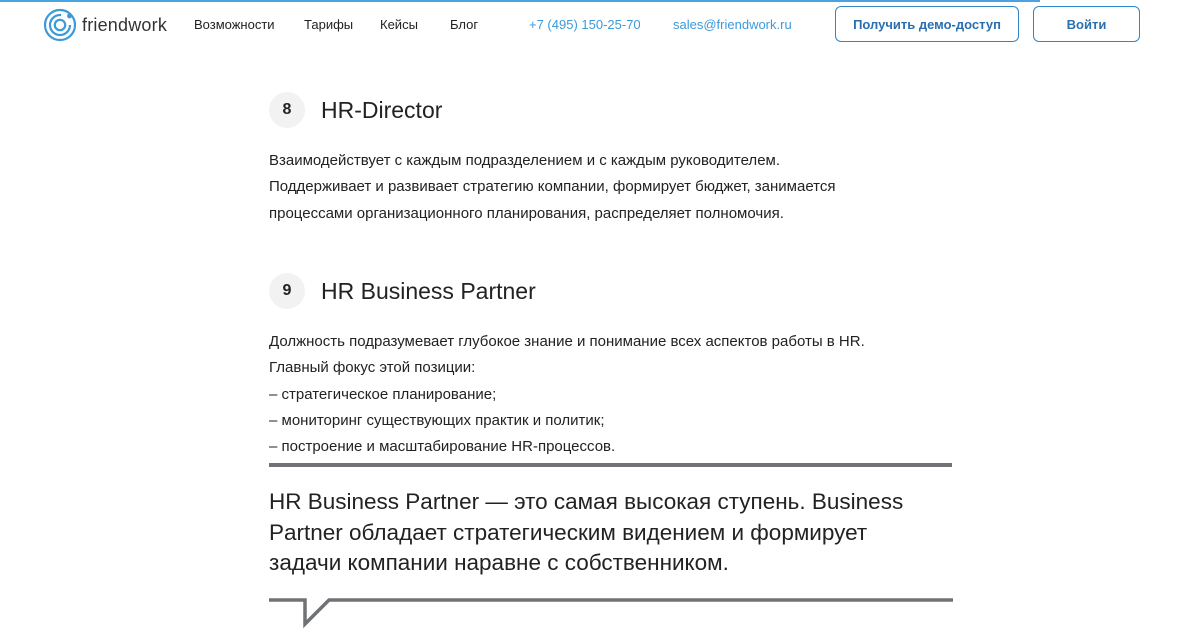 The width and height of the screenshot is (1199, 637). I want to click on login-button: Войти, so click(1086, 24).